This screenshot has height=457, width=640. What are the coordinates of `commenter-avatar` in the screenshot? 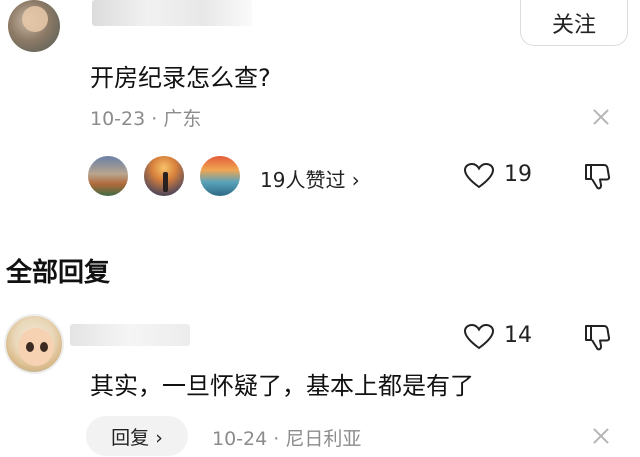 It's located at (34, 26).